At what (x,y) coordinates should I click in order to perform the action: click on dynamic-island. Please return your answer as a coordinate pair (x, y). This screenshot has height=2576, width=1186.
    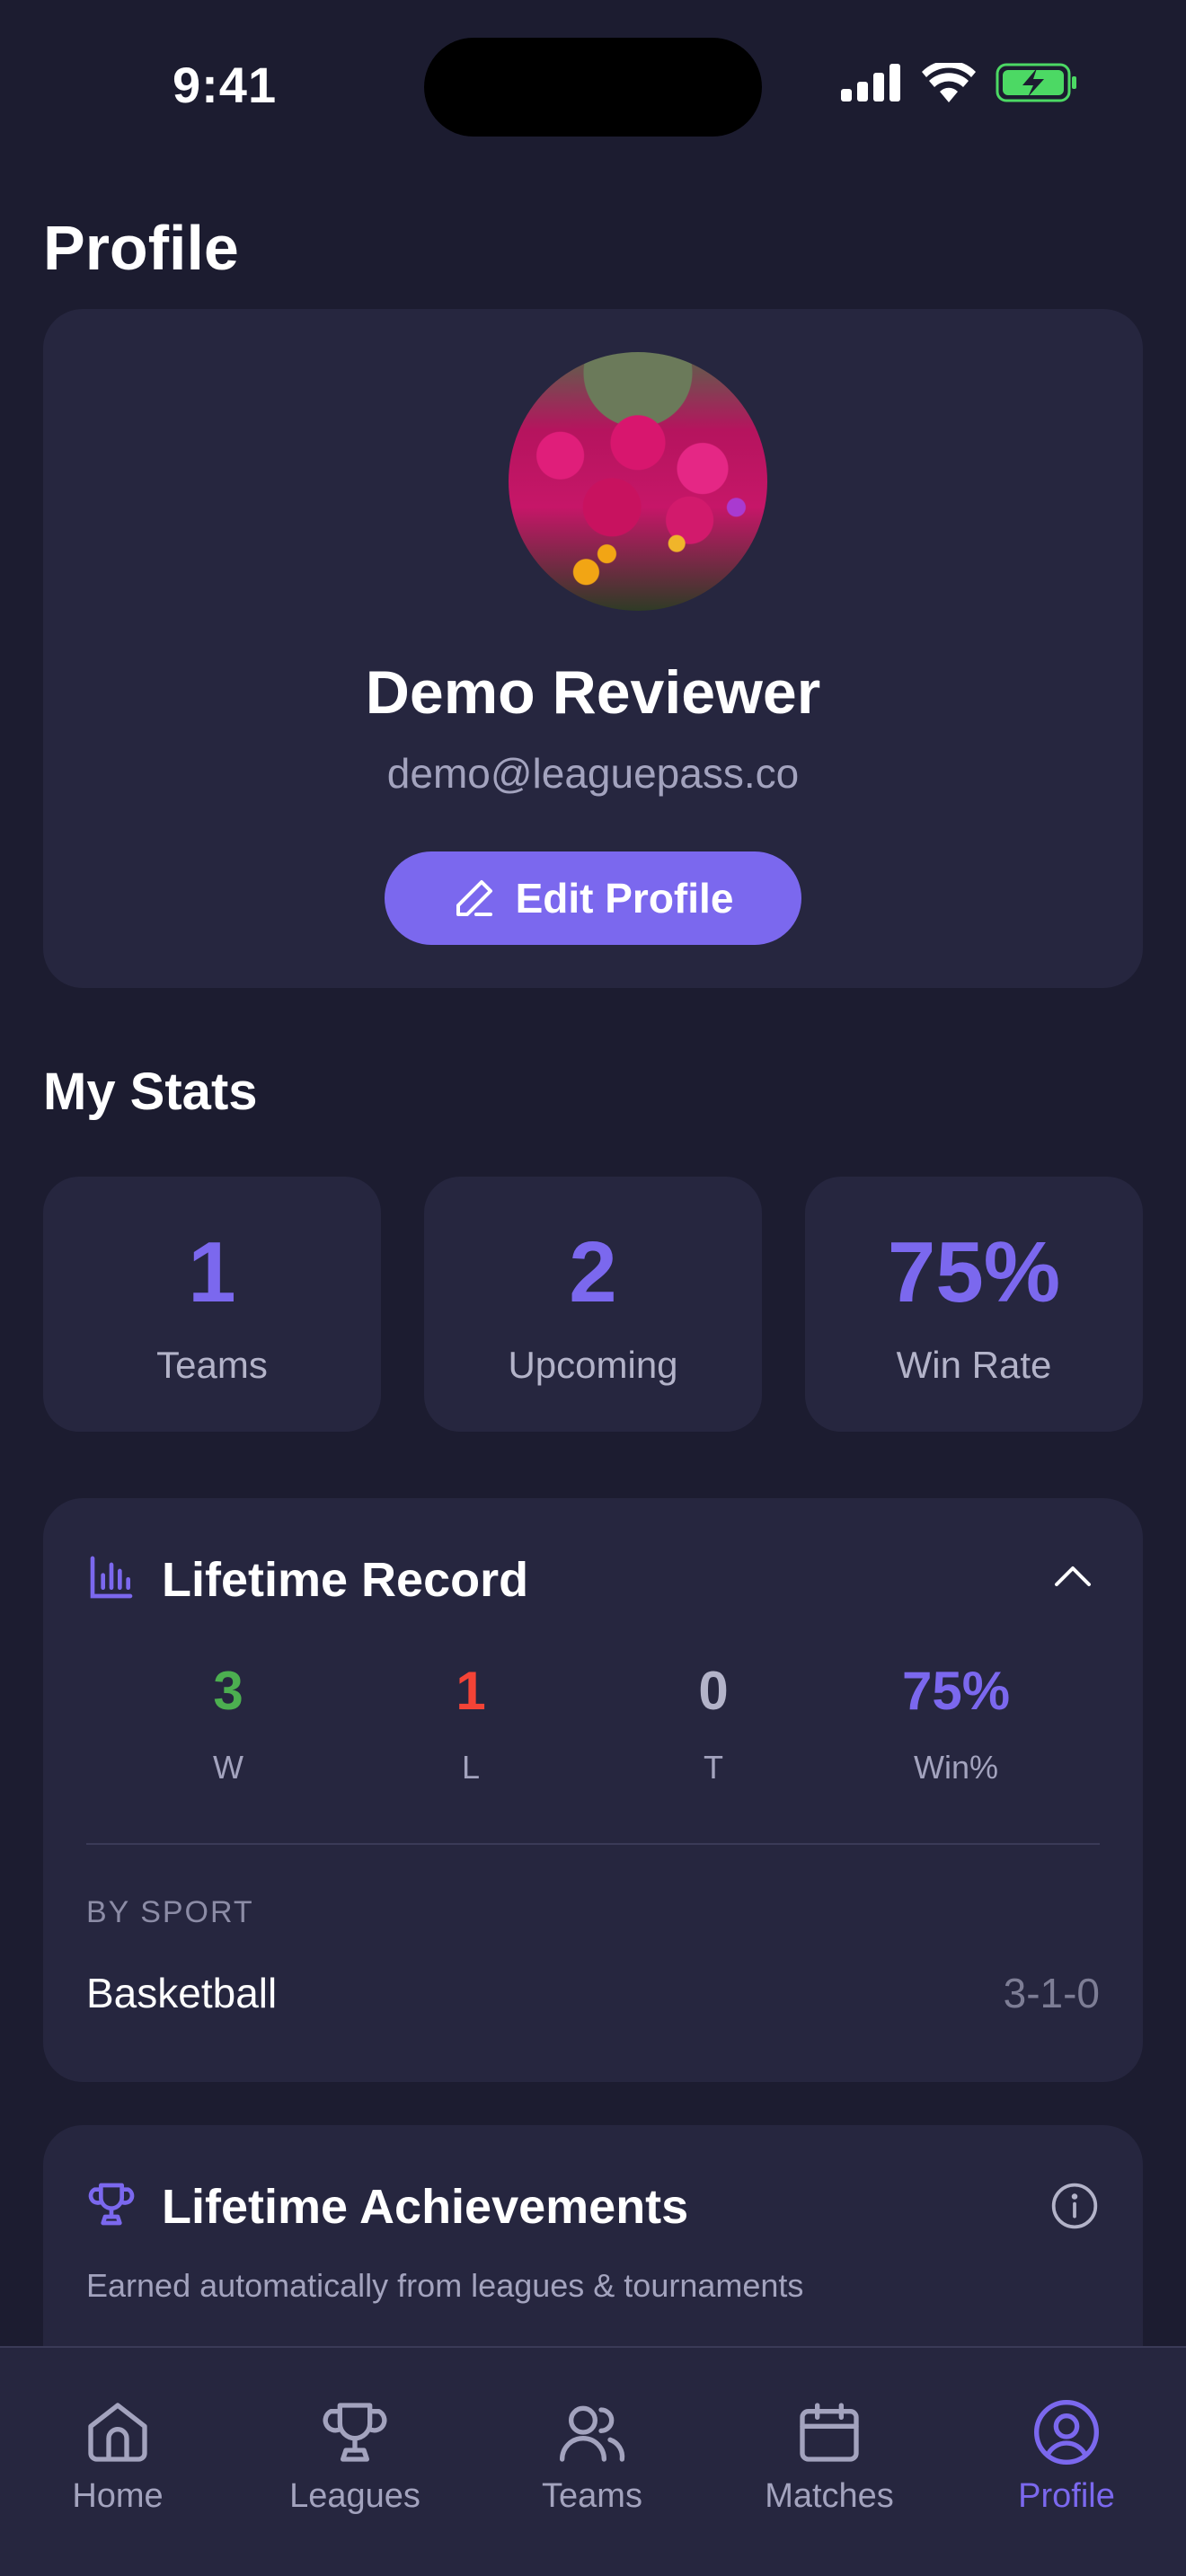
    Looking at the image, I should click on (593, 87).